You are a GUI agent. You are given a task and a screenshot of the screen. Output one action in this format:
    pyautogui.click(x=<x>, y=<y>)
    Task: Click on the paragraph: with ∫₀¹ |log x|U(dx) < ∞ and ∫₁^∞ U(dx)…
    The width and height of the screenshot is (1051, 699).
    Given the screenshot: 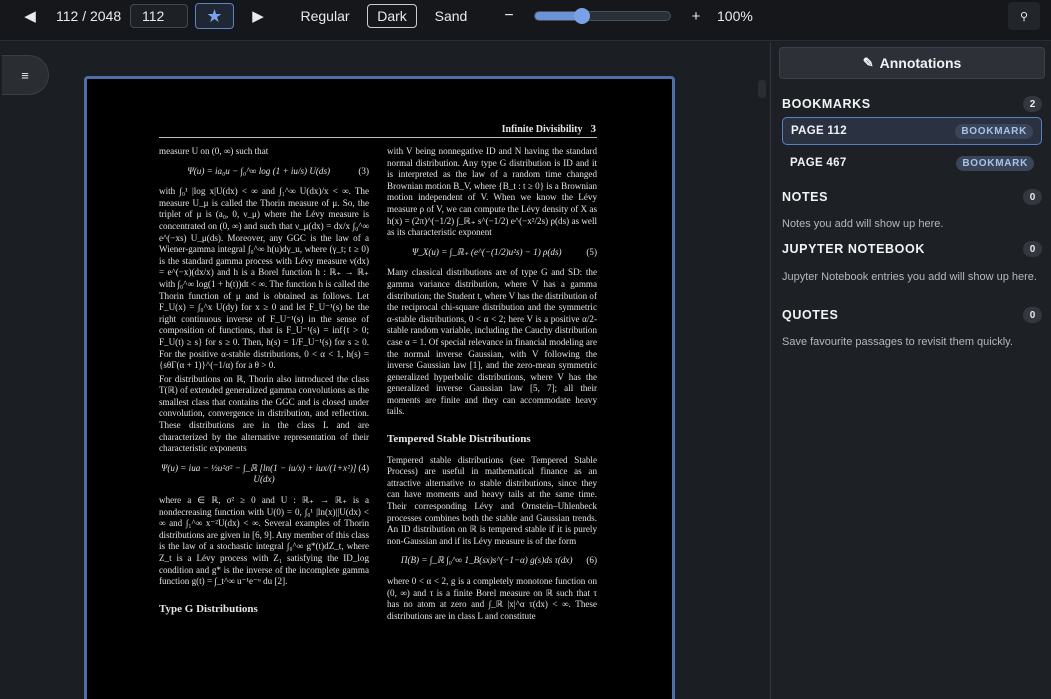 What is the action you would take?
    pyautogui.click(x=264, y=278)
    